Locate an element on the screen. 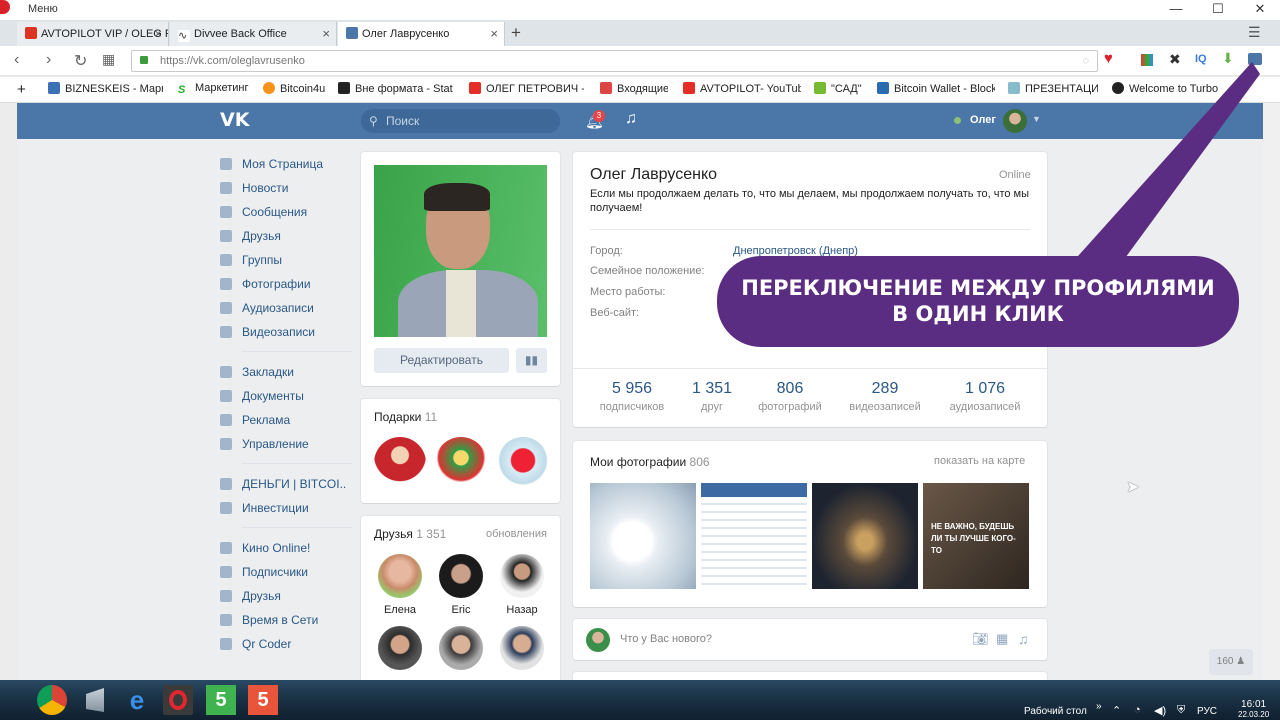 This screenshot has width=1280, height=720. bookmark: Входящие is located at coordinates (634, 88).